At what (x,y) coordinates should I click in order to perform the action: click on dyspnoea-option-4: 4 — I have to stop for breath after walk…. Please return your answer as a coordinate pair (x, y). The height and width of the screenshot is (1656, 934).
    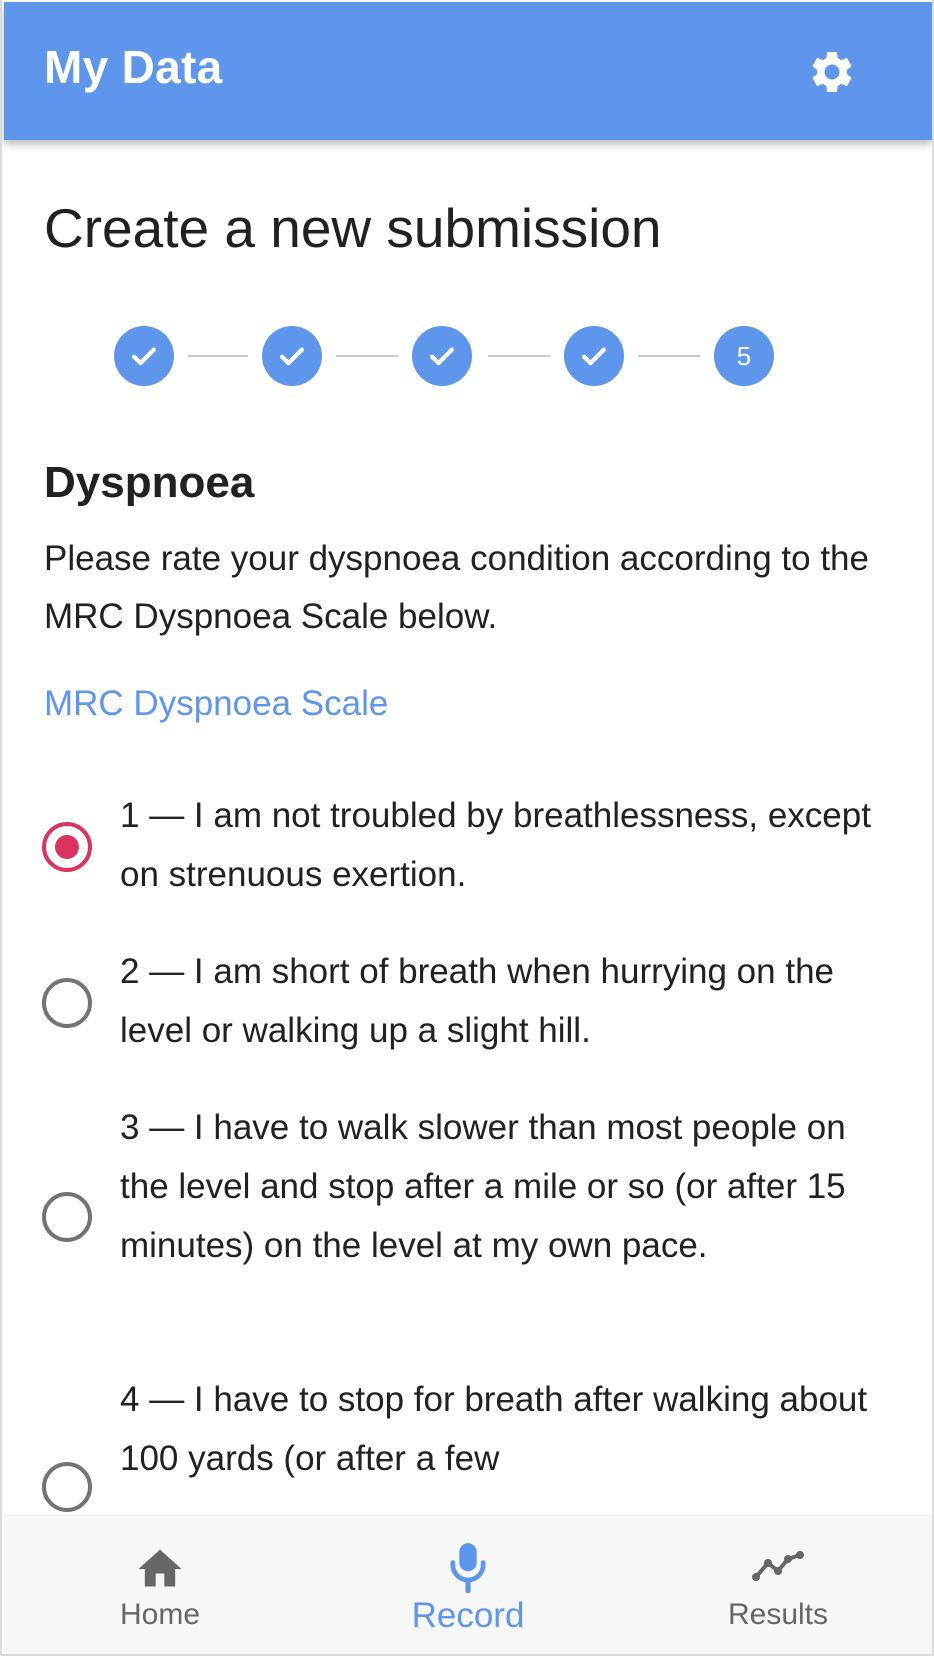
    Looking at the image, I should click on (472, 1440).